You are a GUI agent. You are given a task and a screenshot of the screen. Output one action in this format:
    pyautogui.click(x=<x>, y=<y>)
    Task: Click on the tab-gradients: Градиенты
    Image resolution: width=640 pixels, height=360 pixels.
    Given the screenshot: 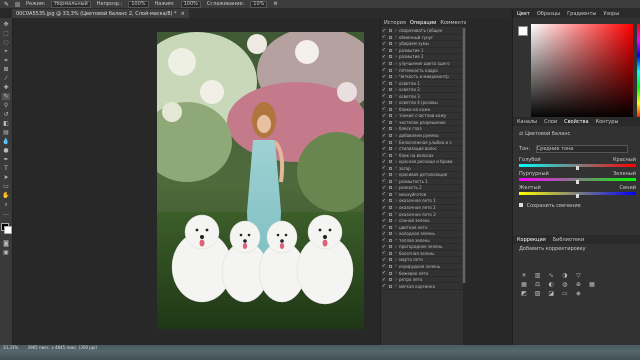 What is the action you would take?
    pyautogui.click(x=581, y=14)
    